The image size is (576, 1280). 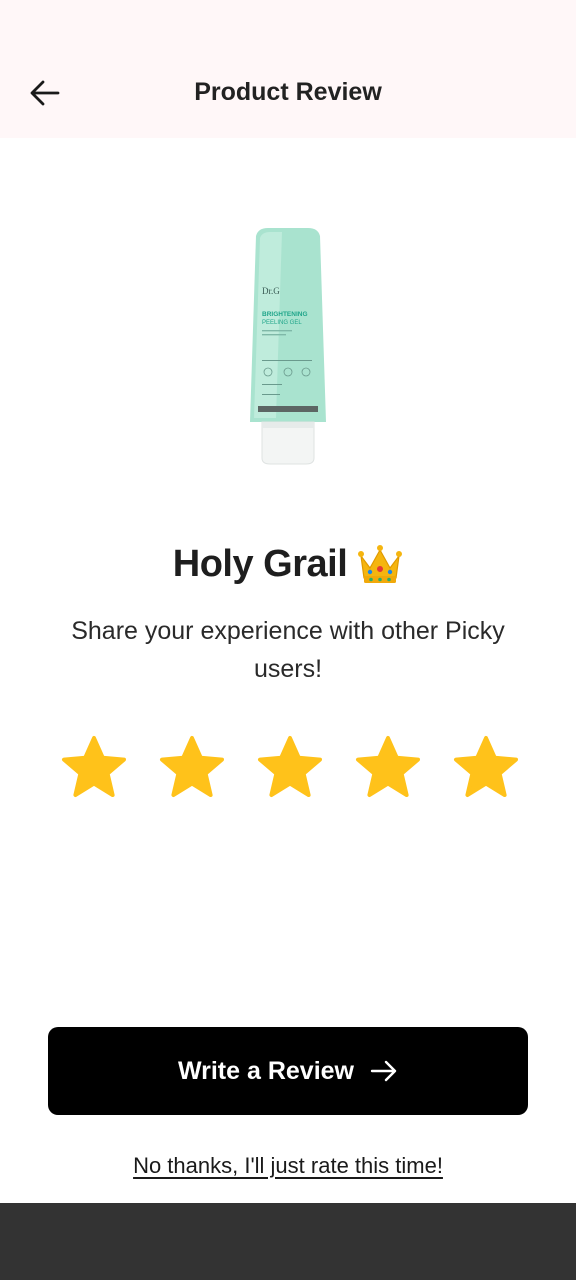 What do you see at coordinates (388, 767) in the screenshot?
I see `star-4-icon` at bounding box center [388, 767].